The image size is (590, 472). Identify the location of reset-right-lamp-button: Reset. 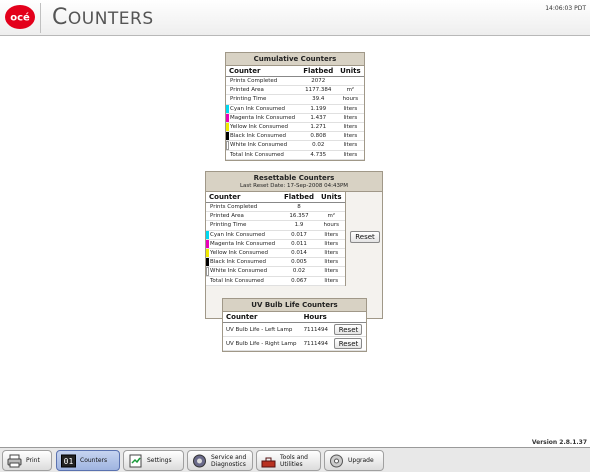
(348, 343).